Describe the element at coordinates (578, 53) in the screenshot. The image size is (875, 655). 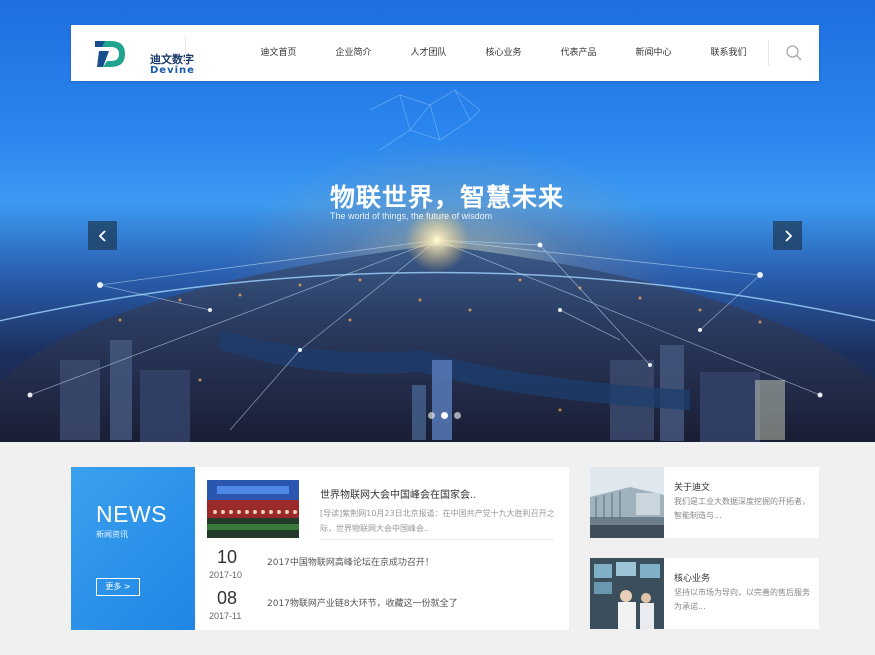
I see `nav-item-products: 代表产品` at that location.